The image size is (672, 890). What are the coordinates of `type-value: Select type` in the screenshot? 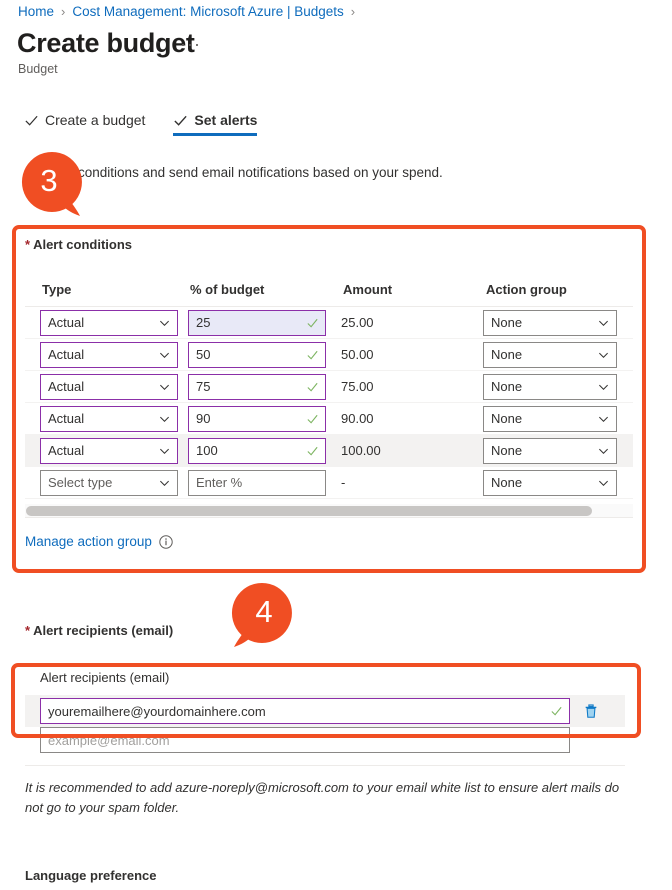 It's located at (80, 482).